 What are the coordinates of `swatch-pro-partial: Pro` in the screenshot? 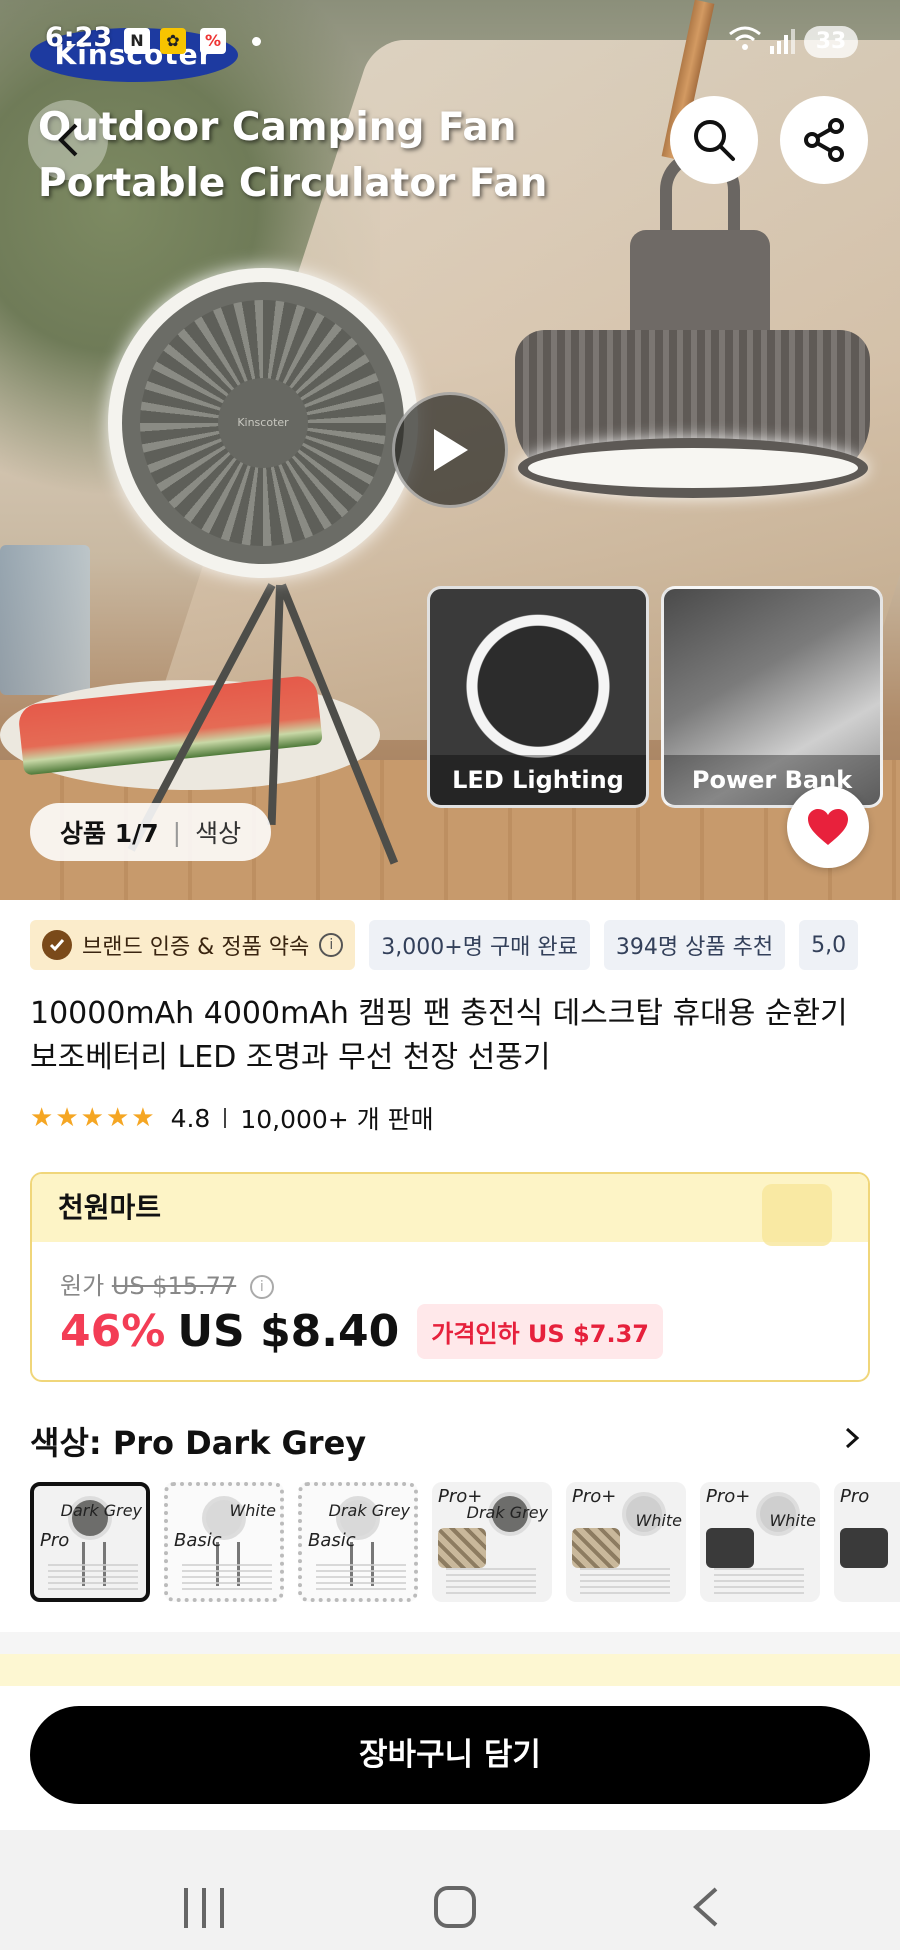 It's located at (867, 1542).